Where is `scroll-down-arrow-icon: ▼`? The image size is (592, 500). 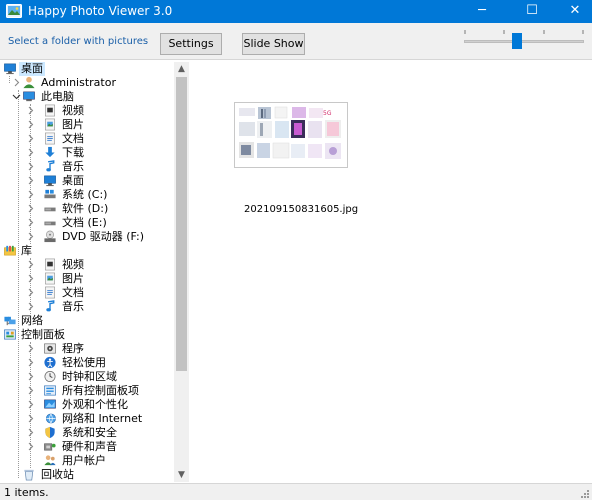 scroll-down-arrow-icon: ▼ is located at coordinates (181, 475).